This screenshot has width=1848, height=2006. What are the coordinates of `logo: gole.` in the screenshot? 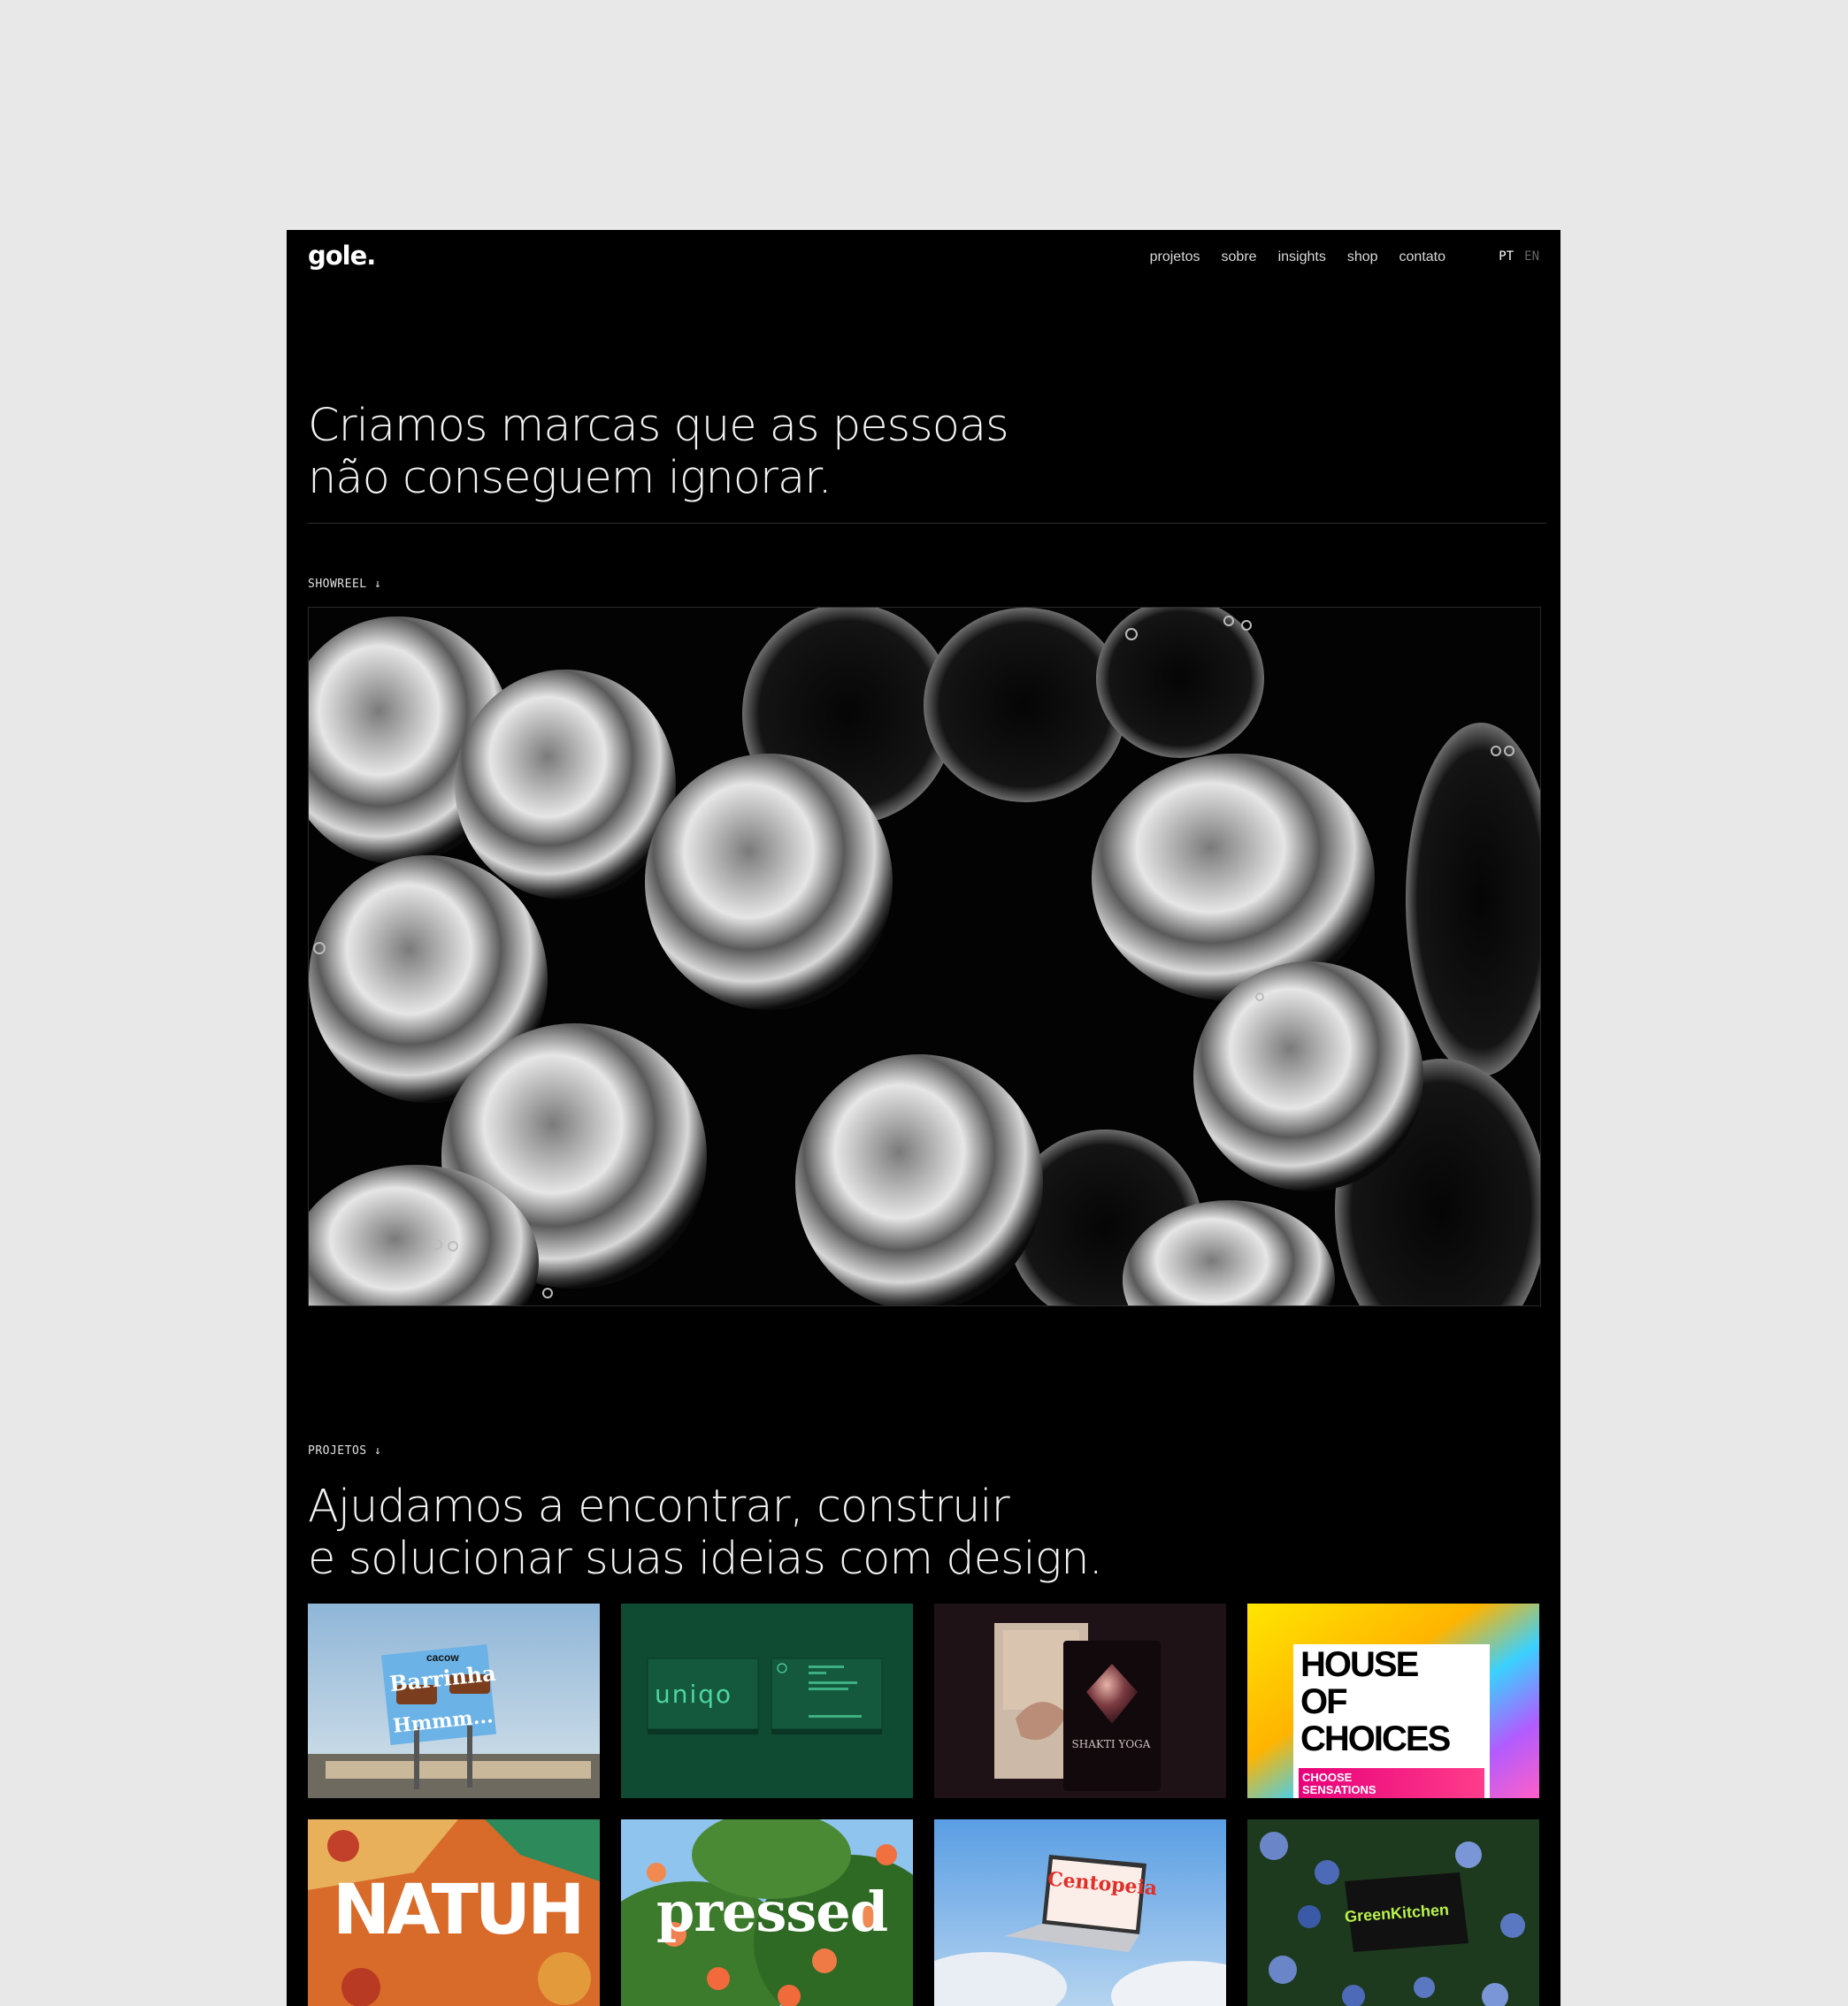 It's located at (342, 256).